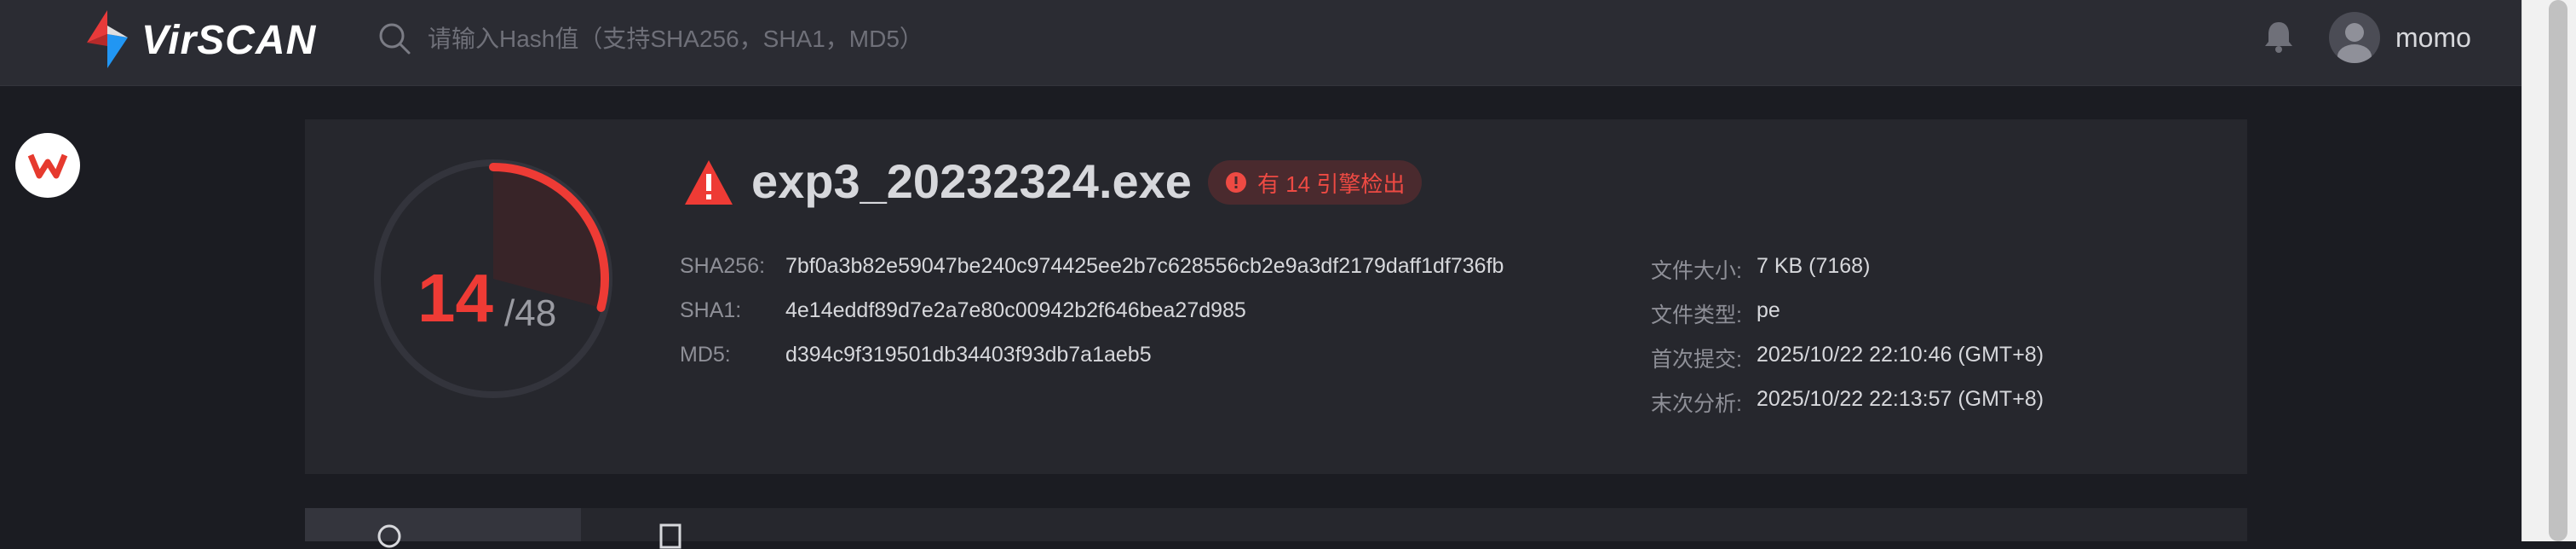 The height and width of the screenshot is (549, 2576). I want to click on md5-value: d394c9f319501db34403f93db7a1aeb5, so click(969, 355).